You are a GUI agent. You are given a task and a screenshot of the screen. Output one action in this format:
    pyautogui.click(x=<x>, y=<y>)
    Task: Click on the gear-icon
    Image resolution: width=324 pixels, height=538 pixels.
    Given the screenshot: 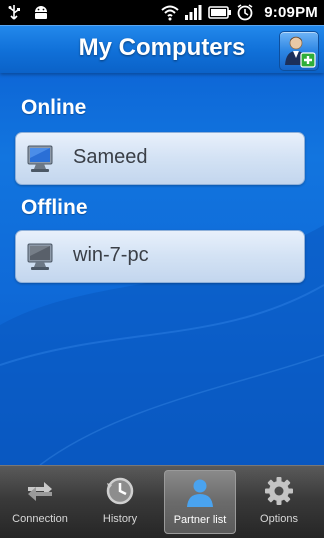 What is the action you would take?
    pyautogui.click(x=279, y=491)
    